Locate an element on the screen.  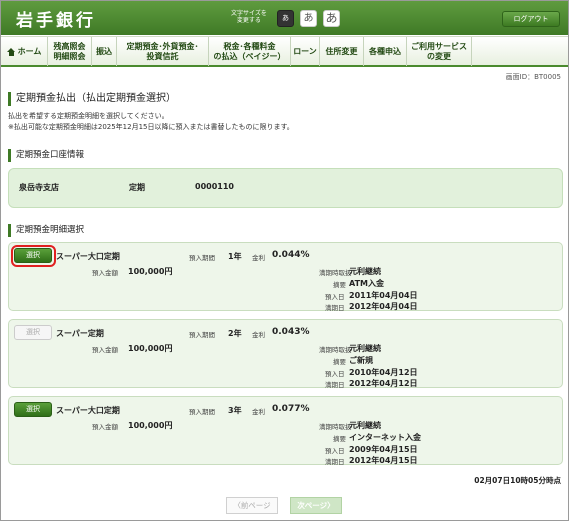
account-info-box: 泉岳寺支店 定期 0000110 is located at coordinates (285, 188).